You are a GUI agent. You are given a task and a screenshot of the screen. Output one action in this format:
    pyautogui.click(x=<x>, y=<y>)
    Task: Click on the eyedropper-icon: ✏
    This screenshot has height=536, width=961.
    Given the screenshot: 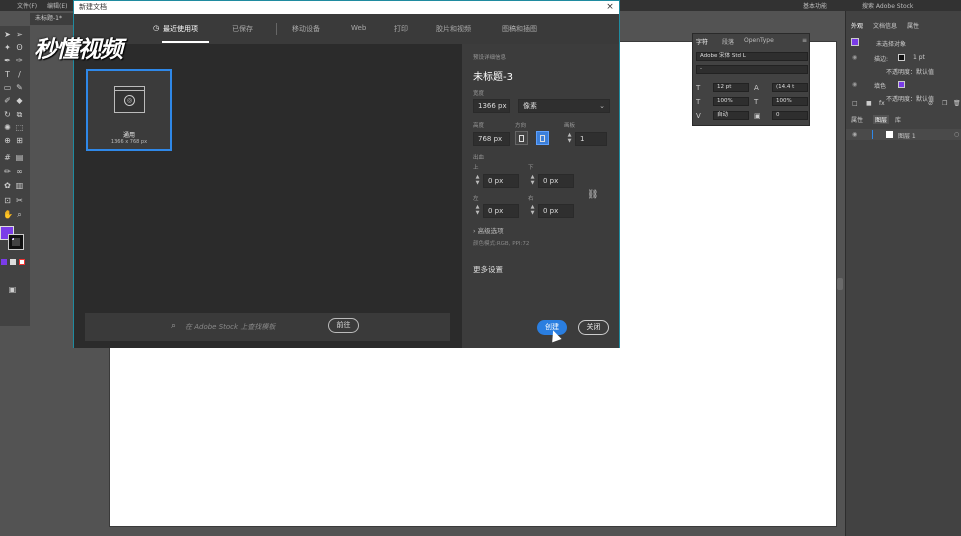 What is the action you would take?
    pyautogui.click(x=7, y=171)
    